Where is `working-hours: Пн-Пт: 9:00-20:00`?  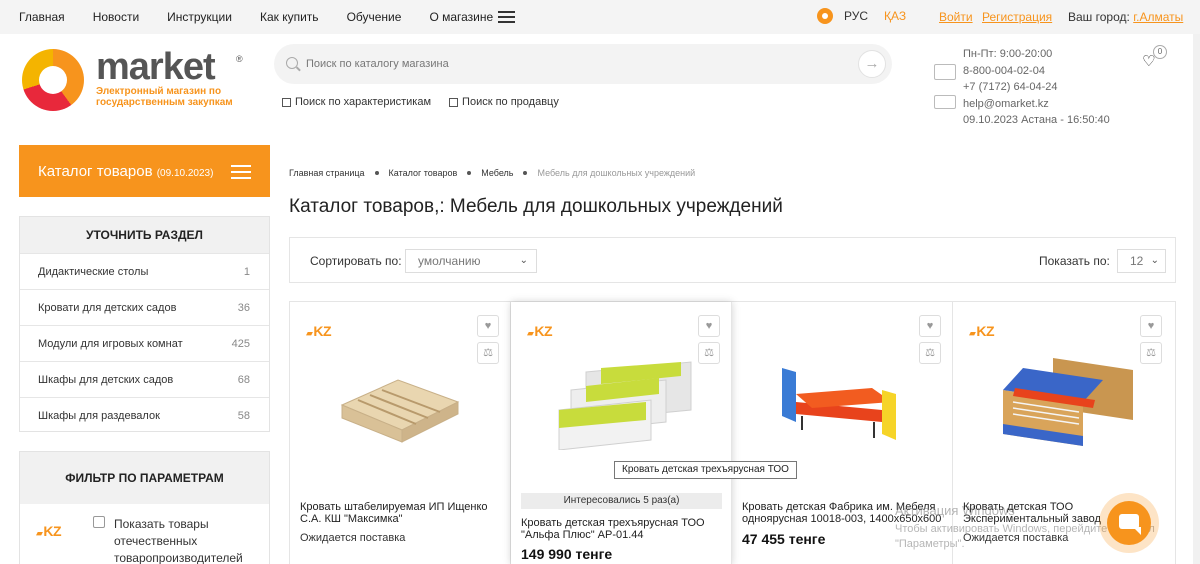
working-hours: Пн-Пт: 9:00-20:00 is located at coordinates (1008, 54).